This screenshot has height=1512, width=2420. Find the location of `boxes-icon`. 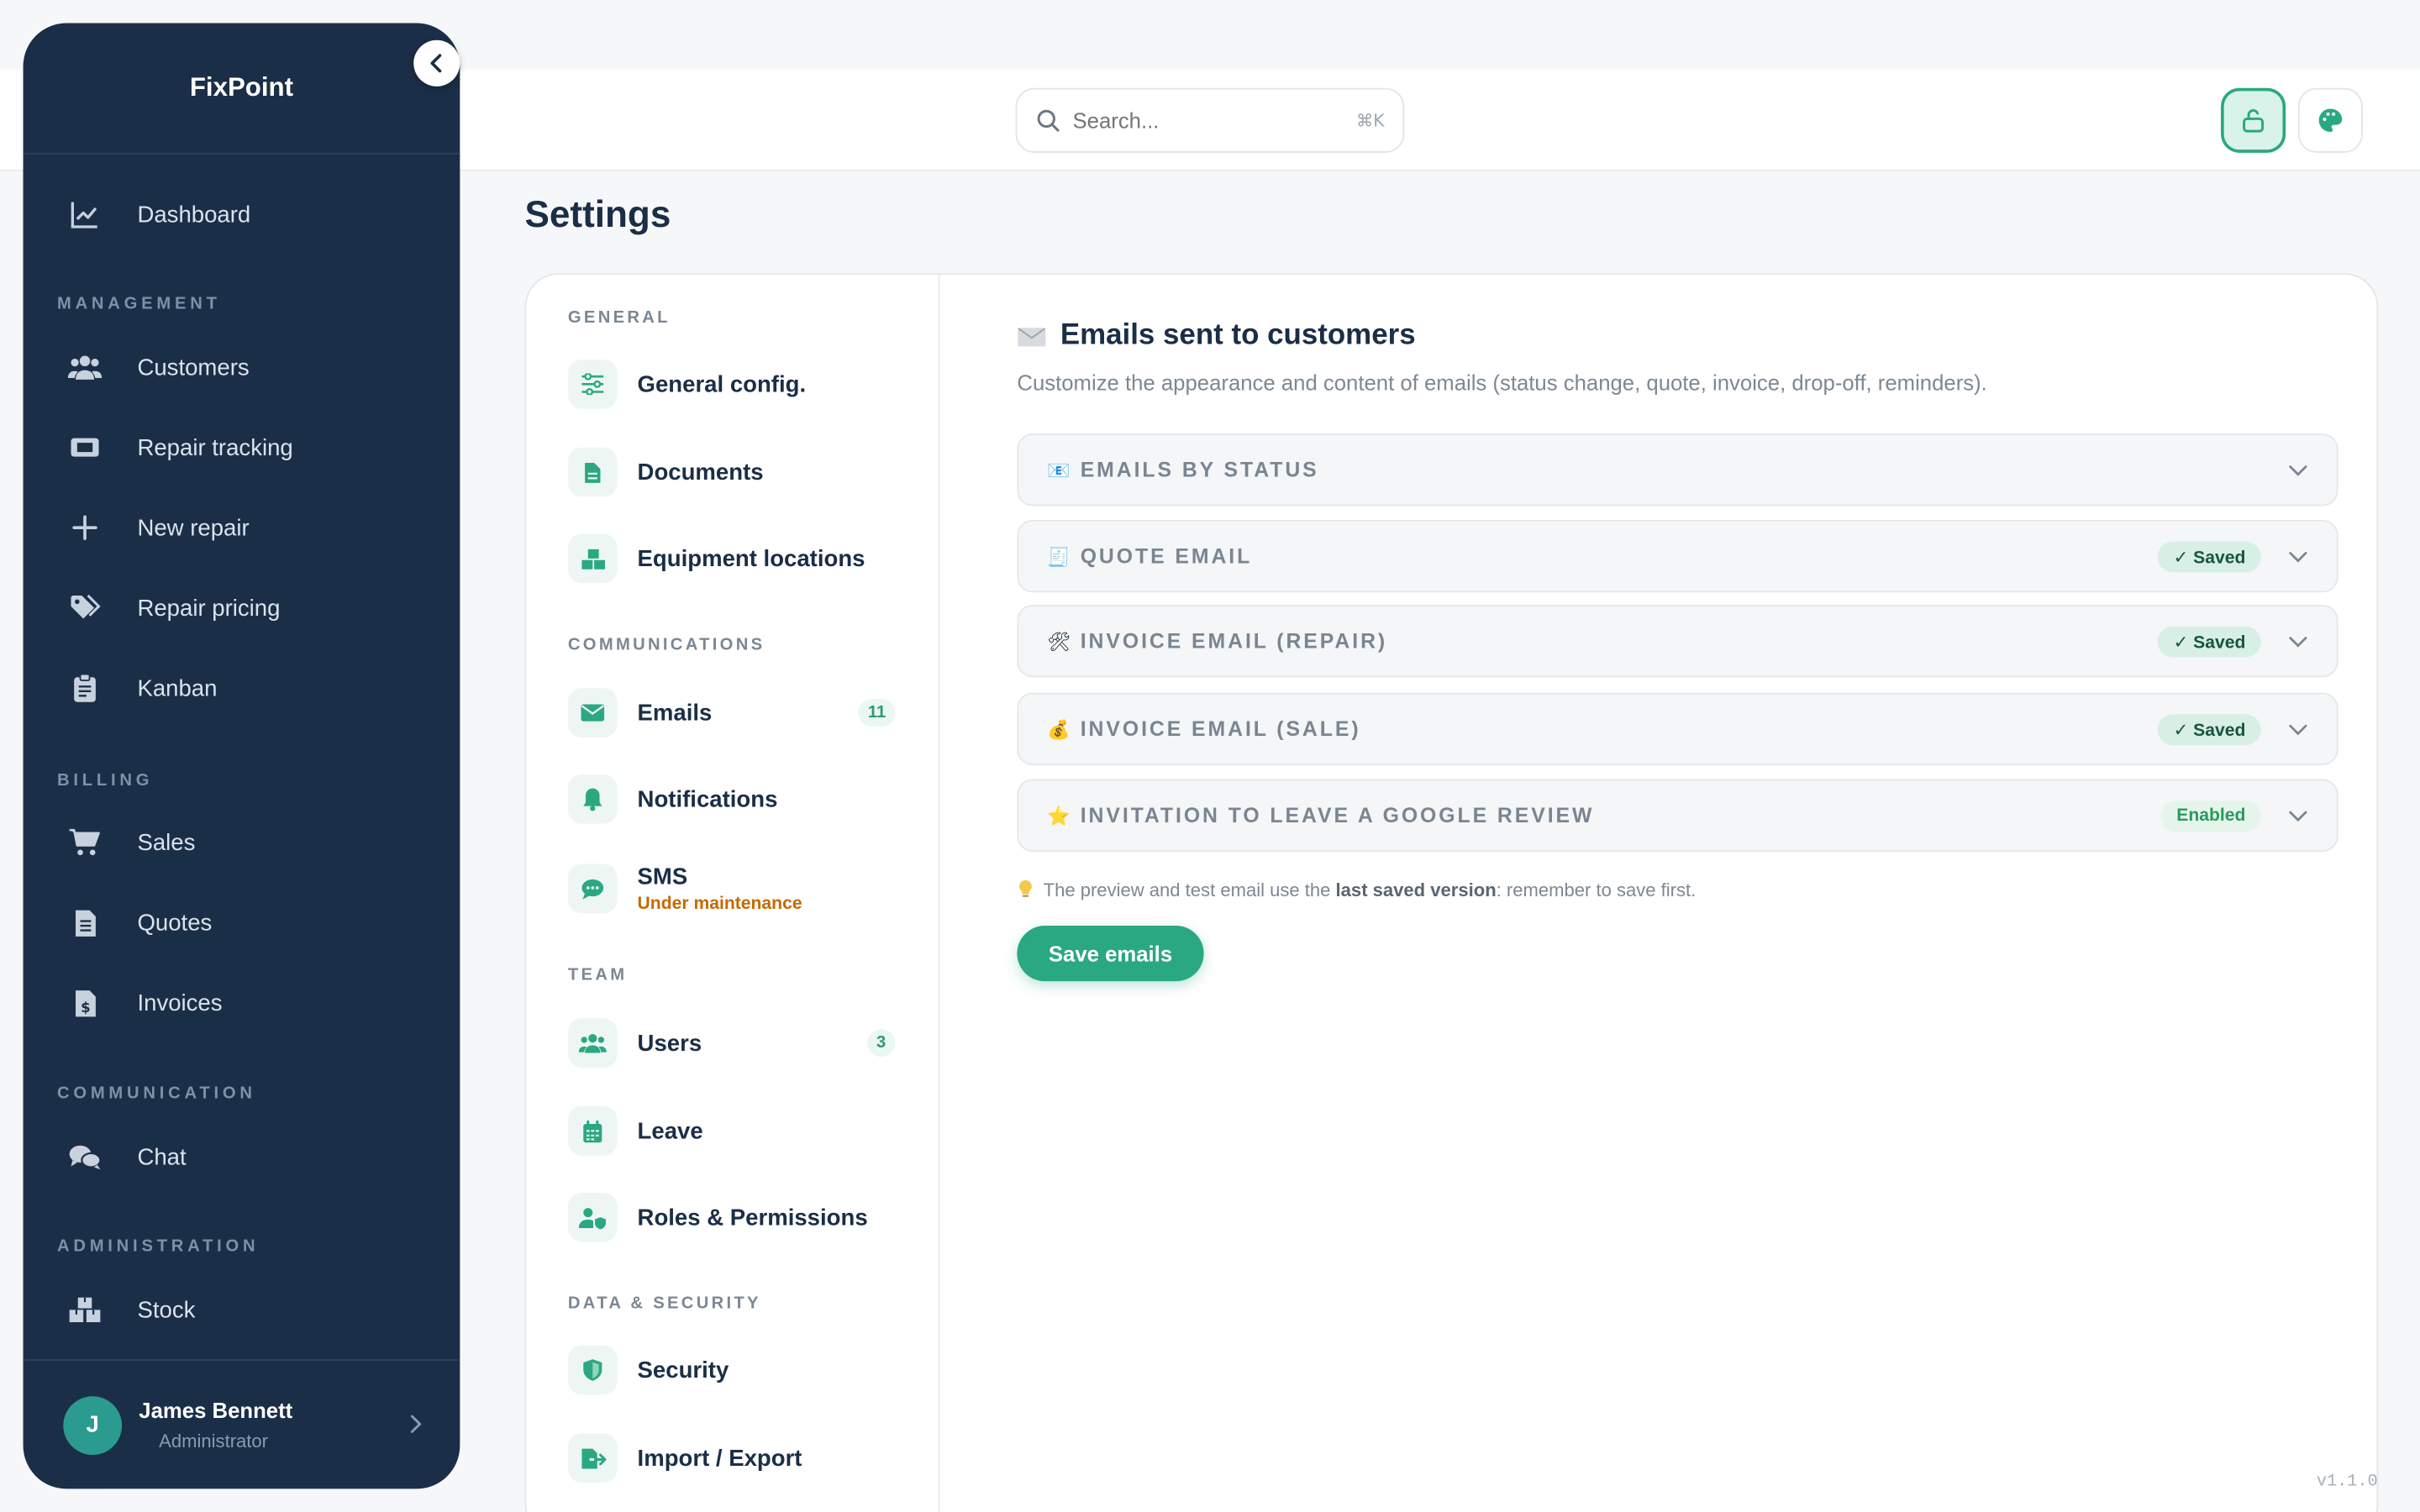

boxes-icon is located at coordinates (85, 1309).